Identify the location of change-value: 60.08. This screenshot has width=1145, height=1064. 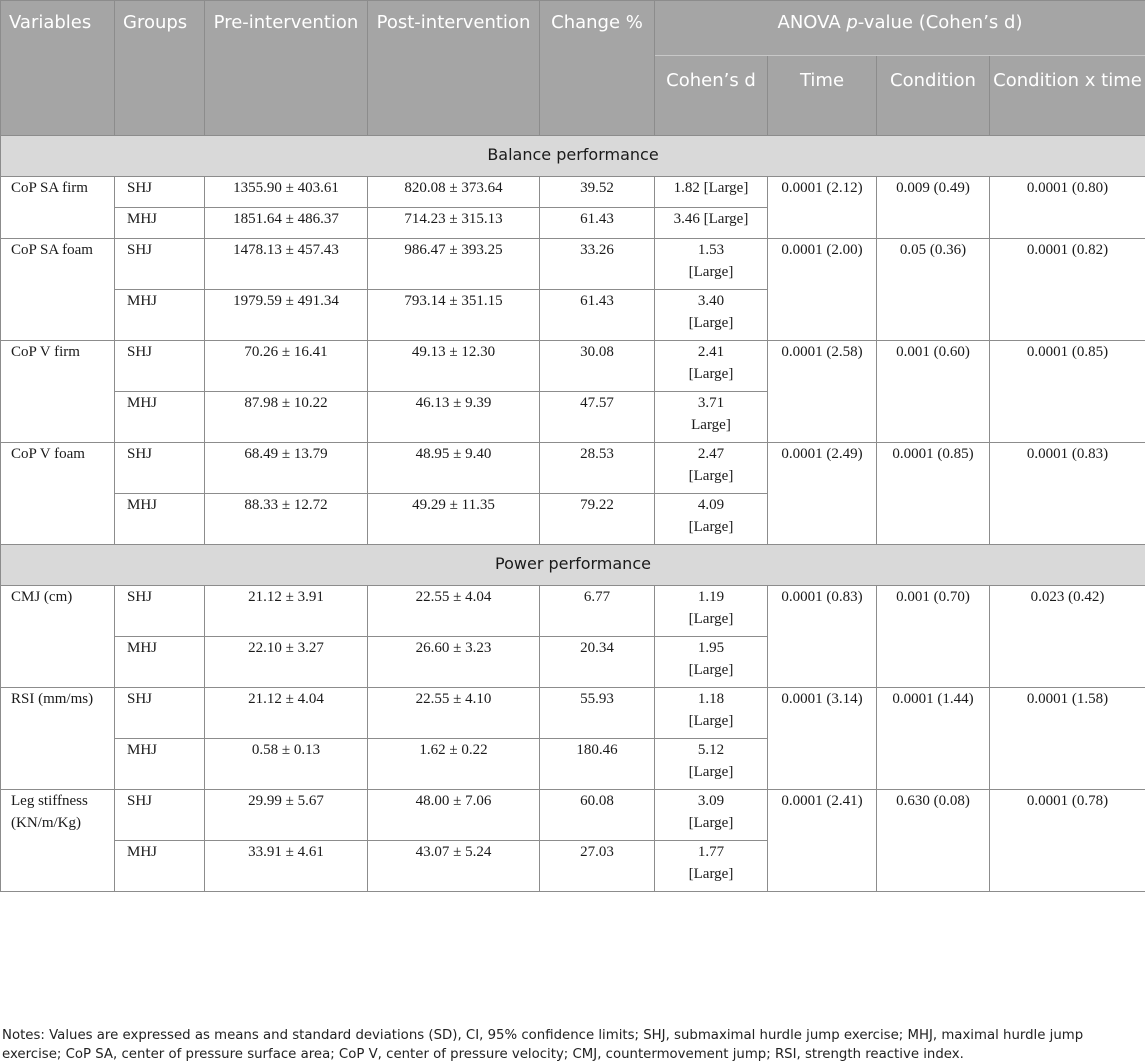
(597, 815).